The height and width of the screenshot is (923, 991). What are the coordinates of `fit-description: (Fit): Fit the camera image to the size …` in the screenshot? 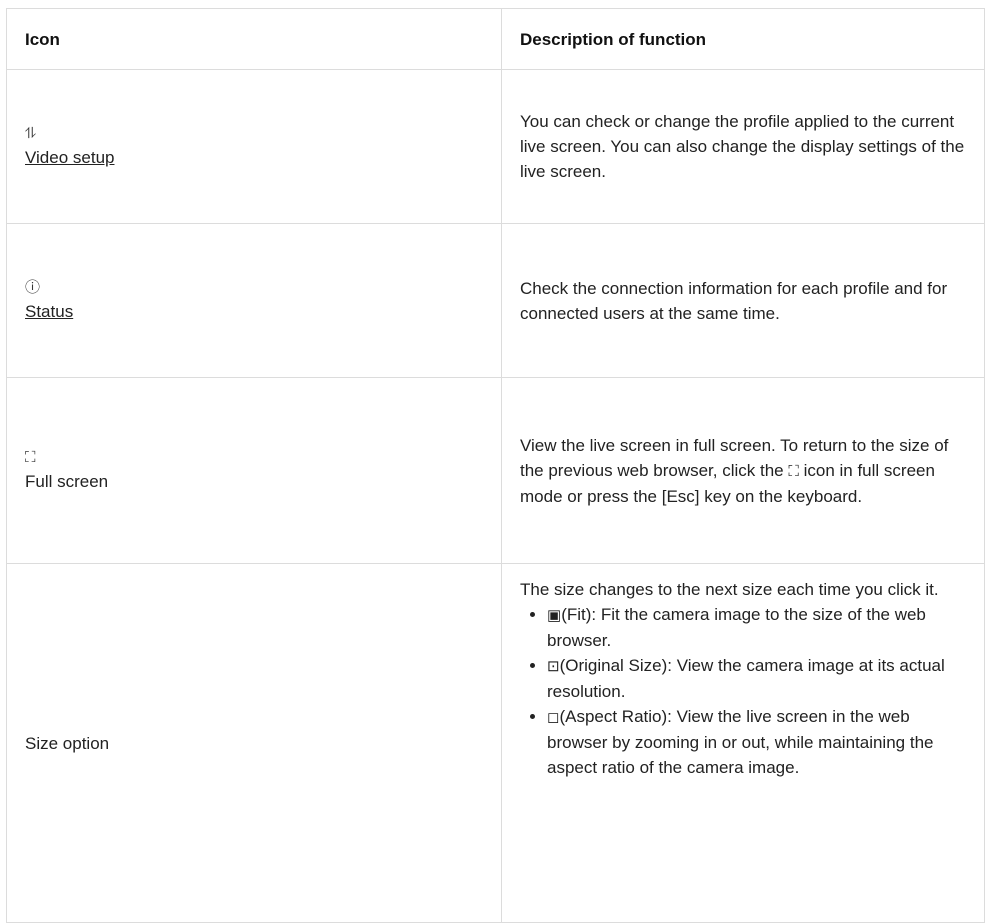 It's located at (736, 627).